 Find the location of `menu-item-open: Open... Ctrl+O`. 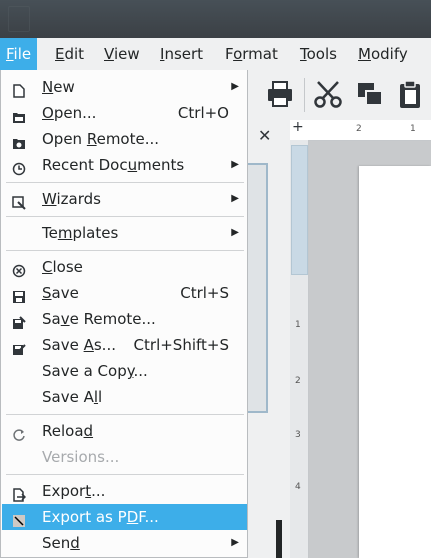

menu-item-open: Open... Ctrl+O is located at coordinates (124, 113).